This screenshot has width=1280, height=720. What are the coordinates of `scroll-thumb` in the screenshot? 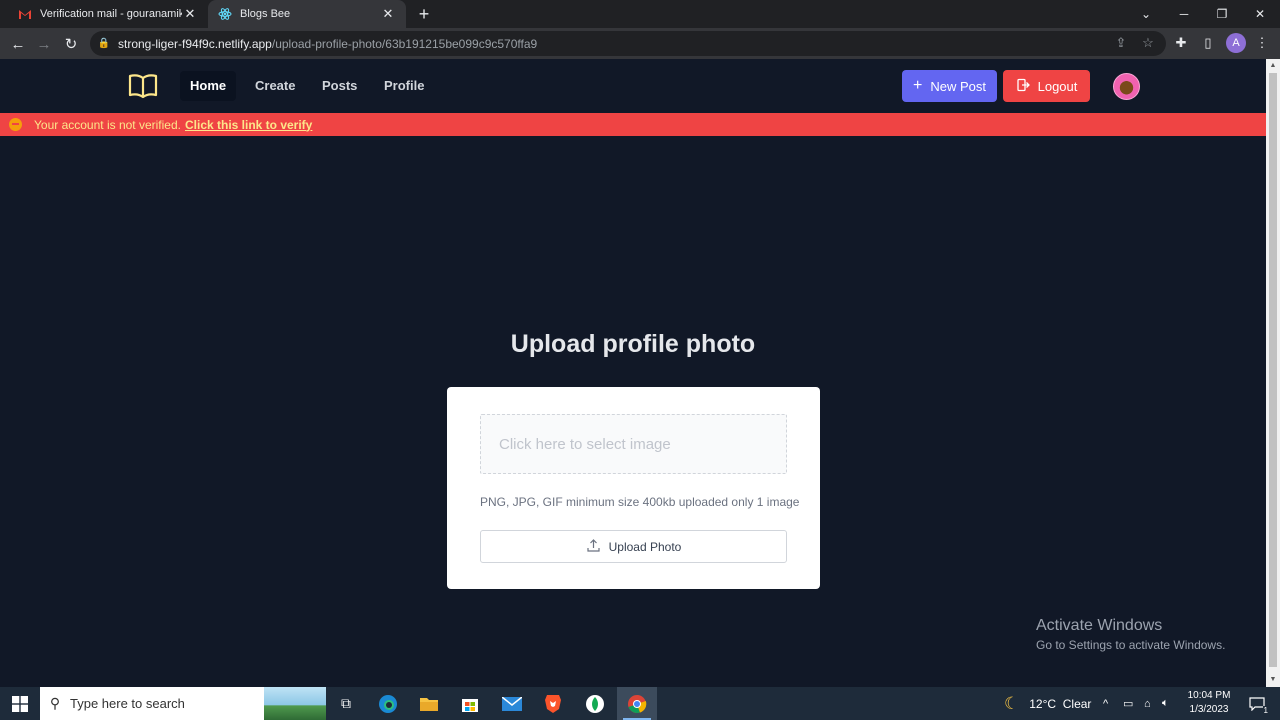 It's located at (1273, 370).